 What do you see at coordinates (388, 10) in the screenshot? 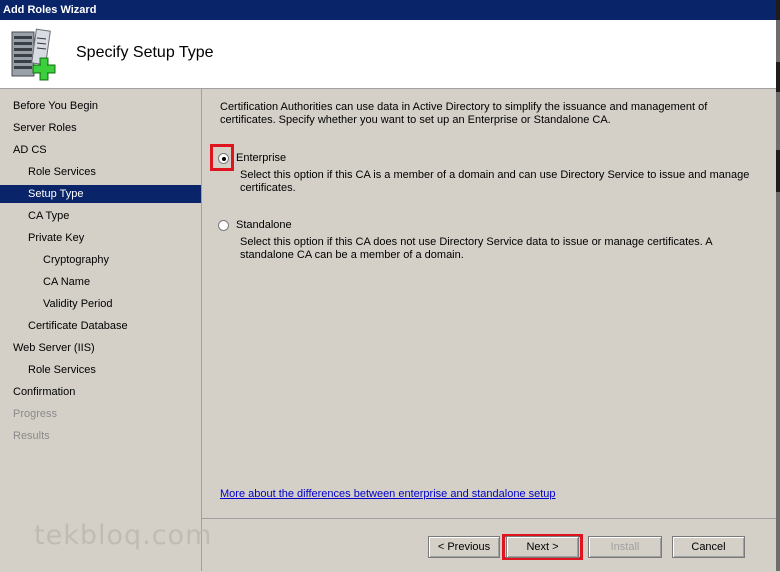
I see `window-title-bar: Add Roles Wizard` at bounding box center [388, 10].